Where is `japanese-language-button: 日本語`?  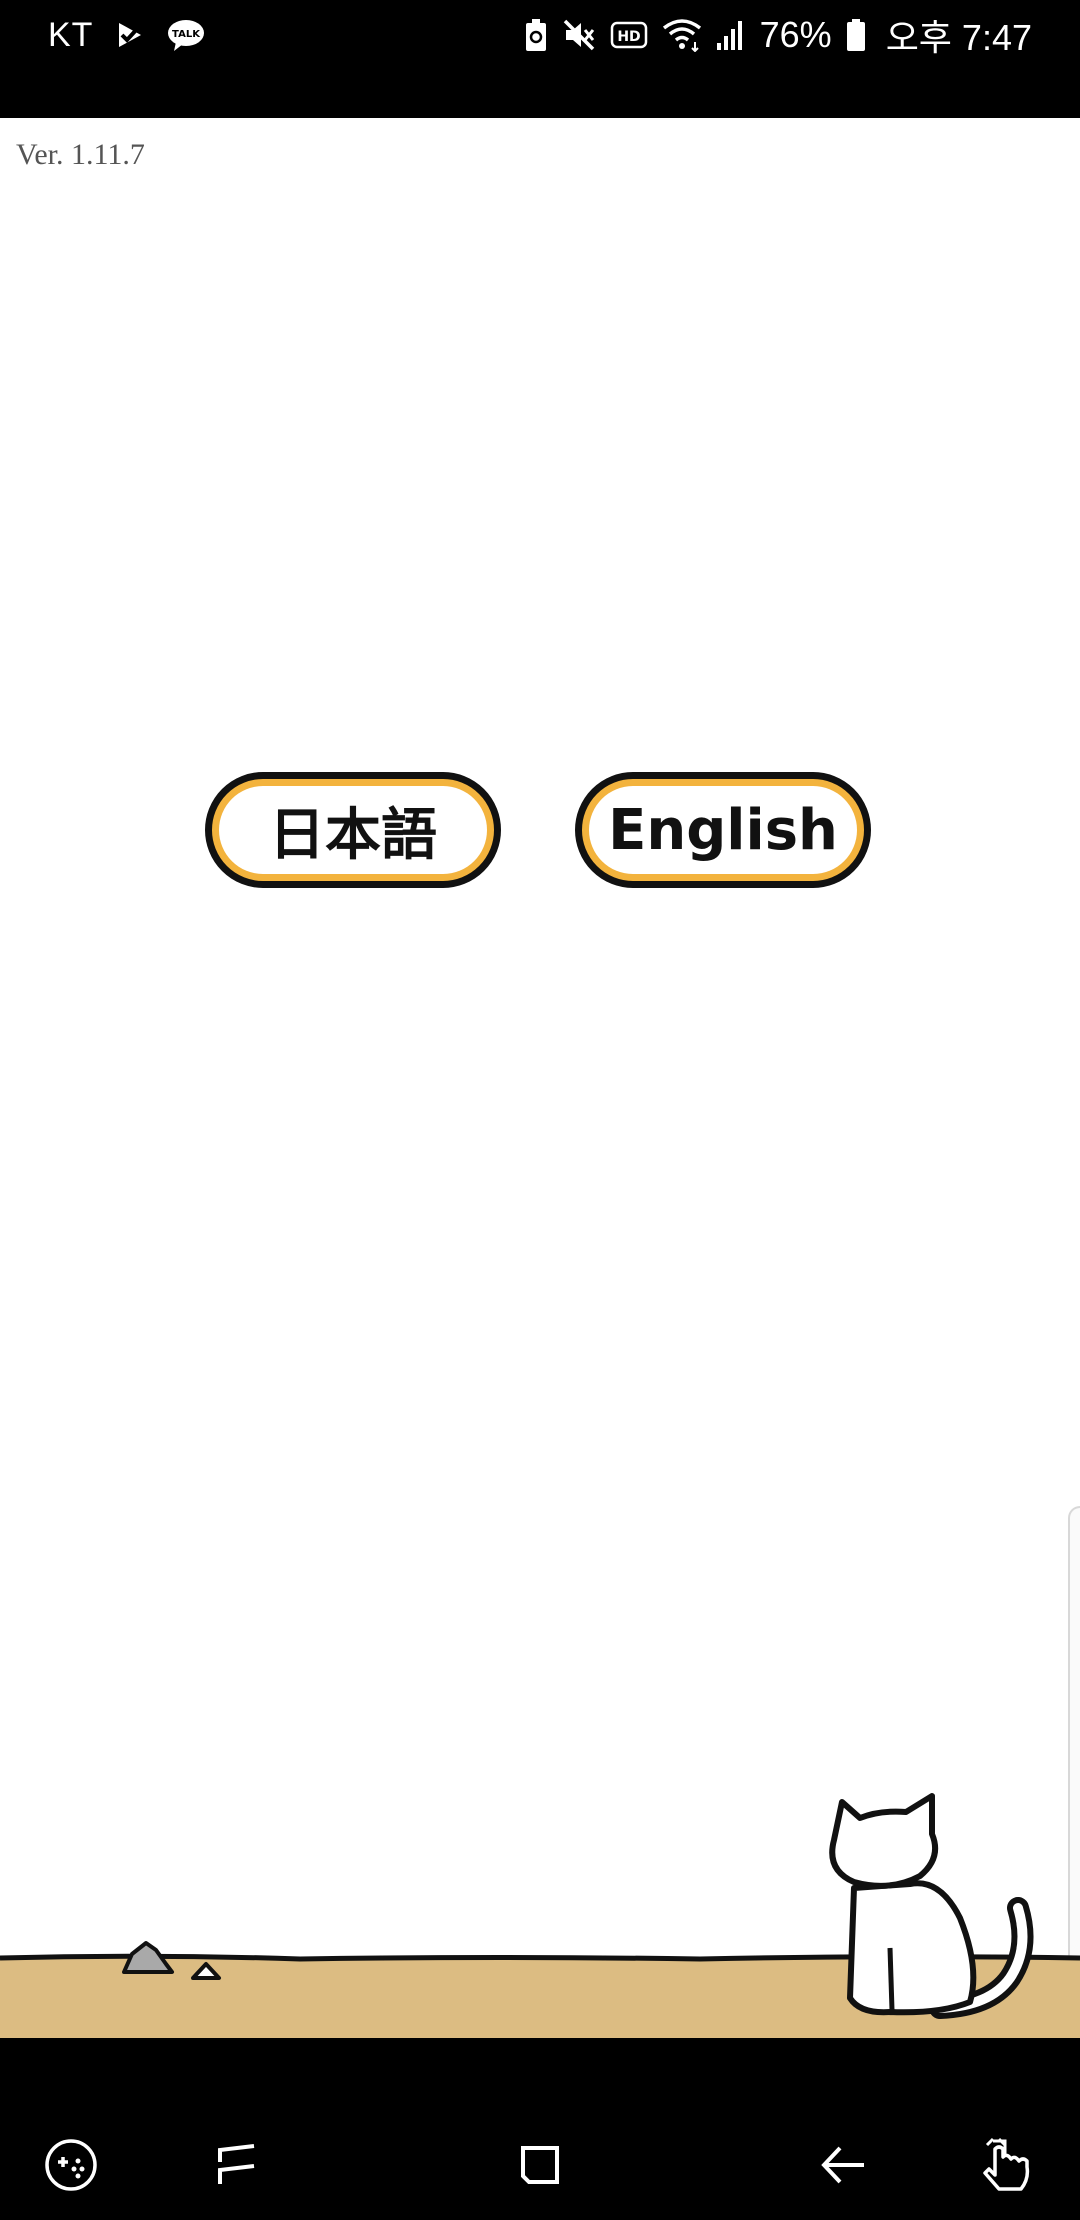 japanese-language-button: 日本語 is located at coordinates (353, 830).